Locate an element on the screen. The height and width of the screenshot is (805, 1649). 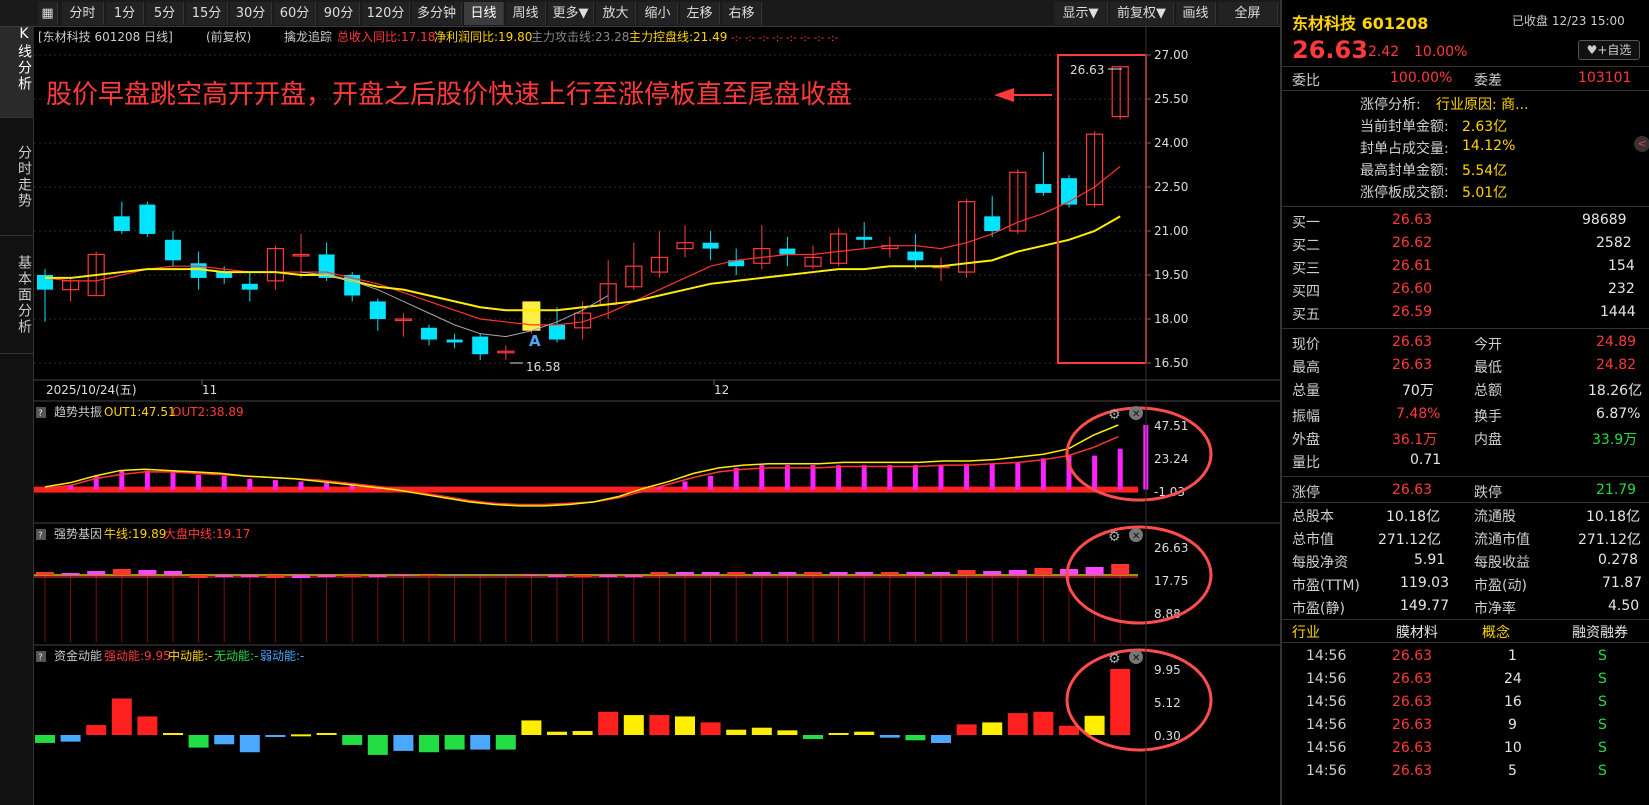
display-menu: 显示▼ is located at coordinates (1081, 13).